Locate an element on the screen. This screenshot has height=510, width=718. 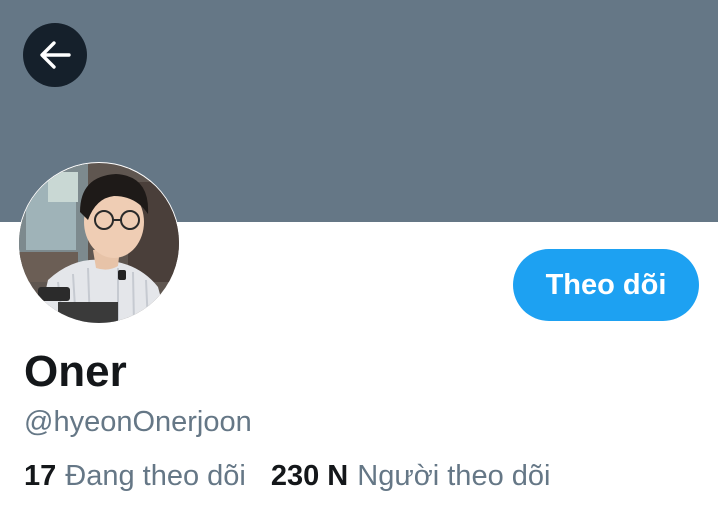
display-name: Oner is located at coordinates (75, 371).